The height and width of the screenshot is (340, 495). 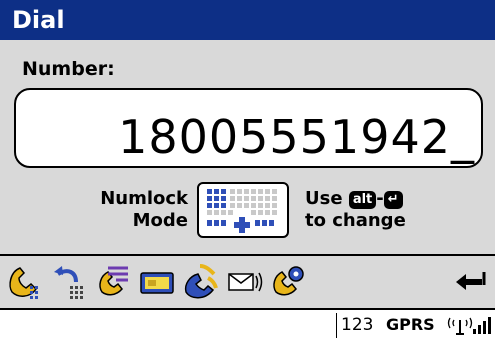 I want to click on speed-dial-icon, so click(x=113, y=282).